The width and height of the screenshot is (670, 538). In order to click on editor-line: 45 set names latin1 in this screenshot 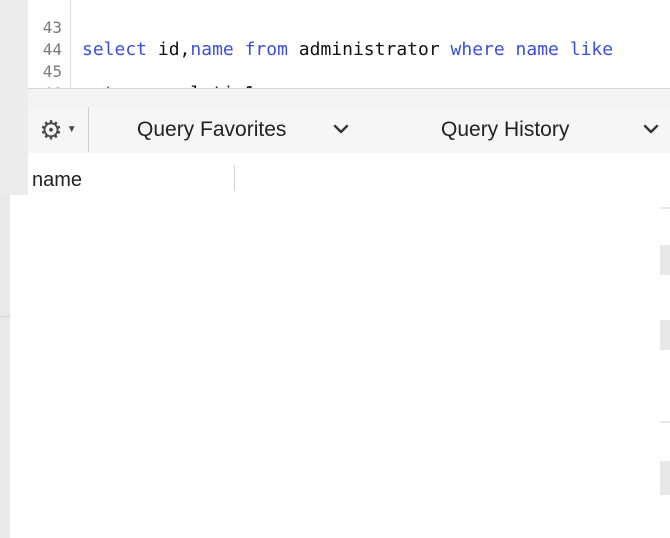, I will do `click(349, 63)`.